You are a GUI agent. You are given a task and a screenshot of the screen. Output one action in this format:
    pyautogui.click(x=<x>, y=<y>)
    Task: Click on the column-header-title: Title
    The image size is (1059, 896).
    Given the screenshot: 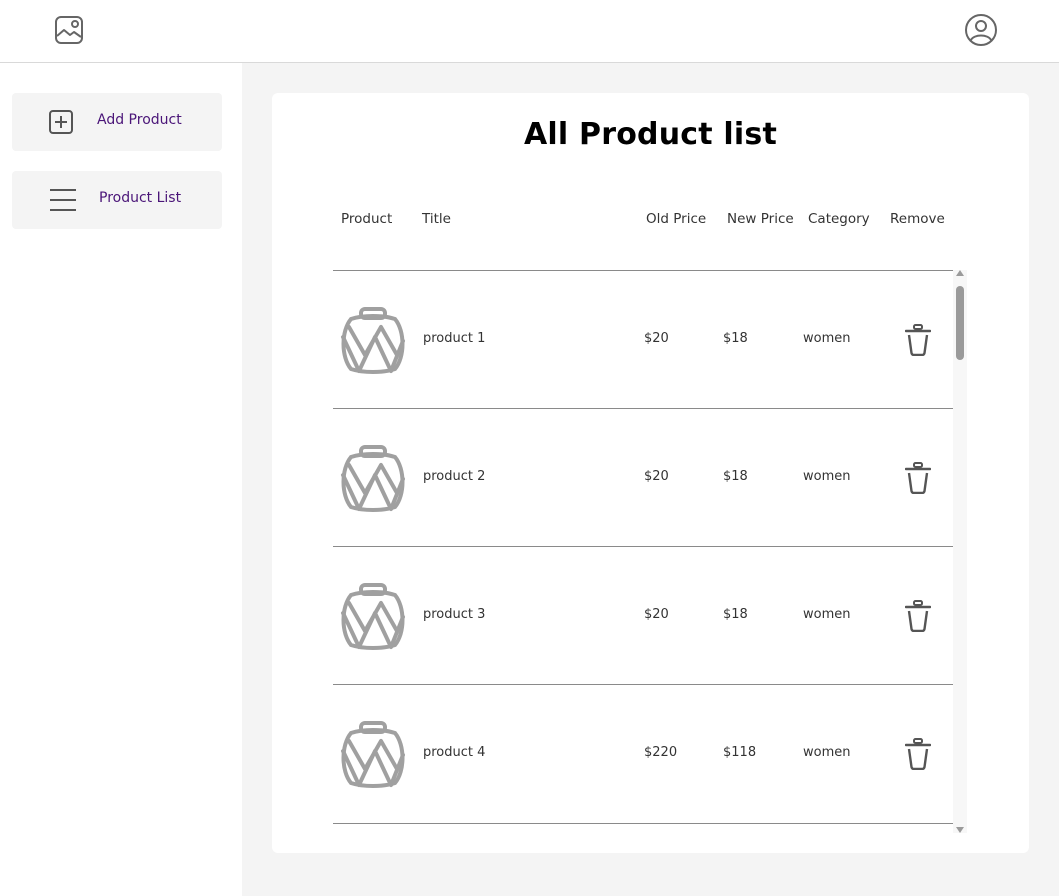 What is the action you would take?
    pyautogui.click(x=436, y=219)
    